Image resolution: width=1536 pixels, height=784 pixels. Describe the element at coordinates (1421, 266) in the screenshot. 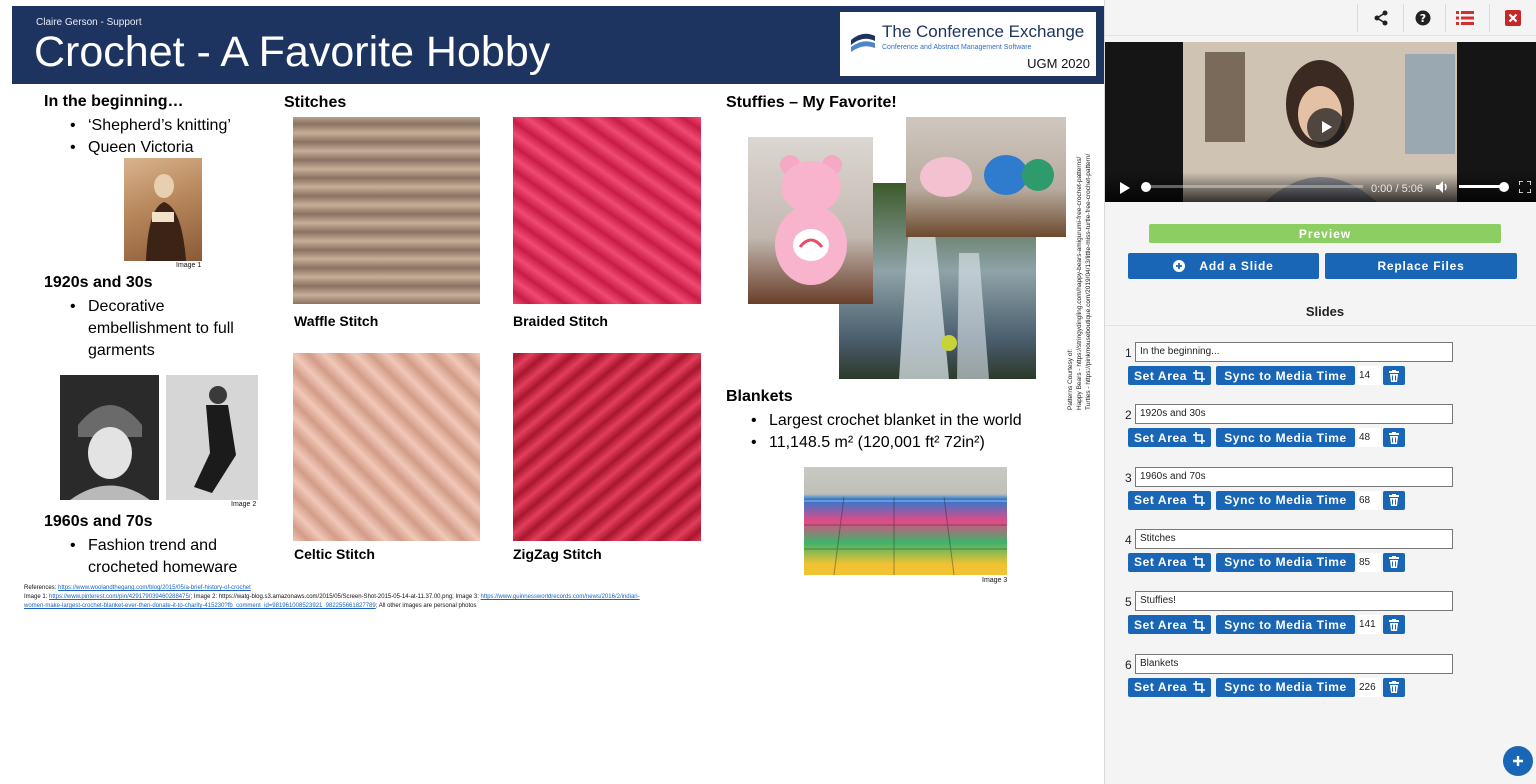

I see `replace-files-button: Replace Files` at that location.